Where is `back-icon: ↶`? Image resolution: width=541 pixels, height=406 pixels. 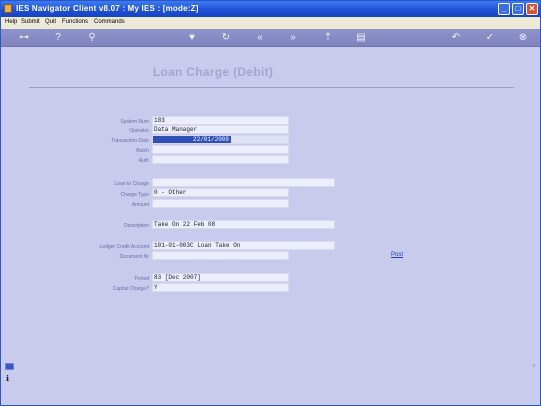
back-icon: ↶ is located at coordinates (456, 37).